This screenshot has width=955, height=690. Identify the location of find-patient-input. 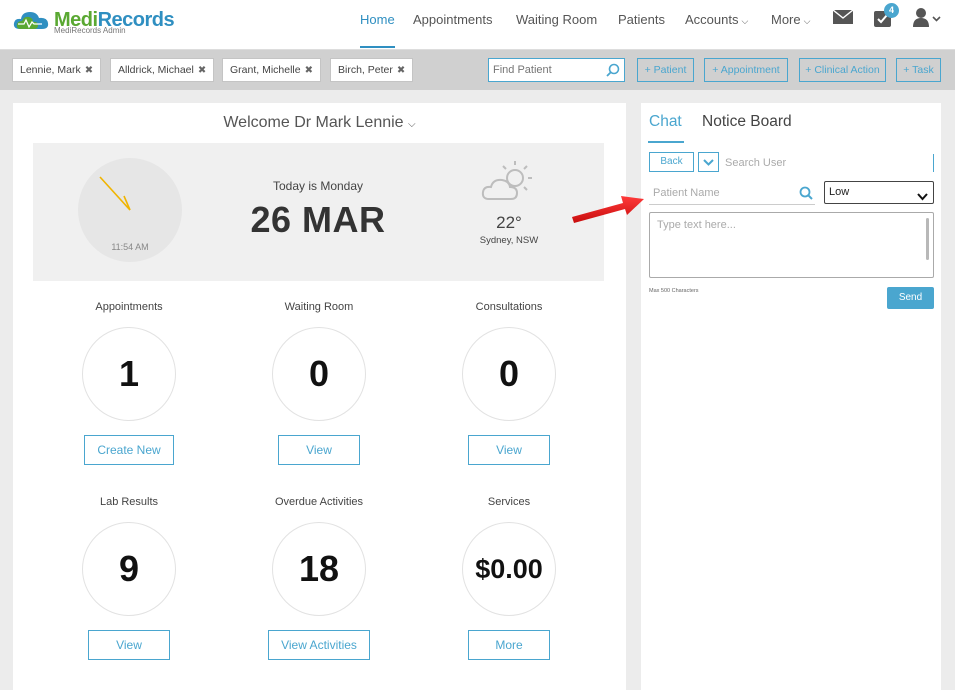
(544, 70).